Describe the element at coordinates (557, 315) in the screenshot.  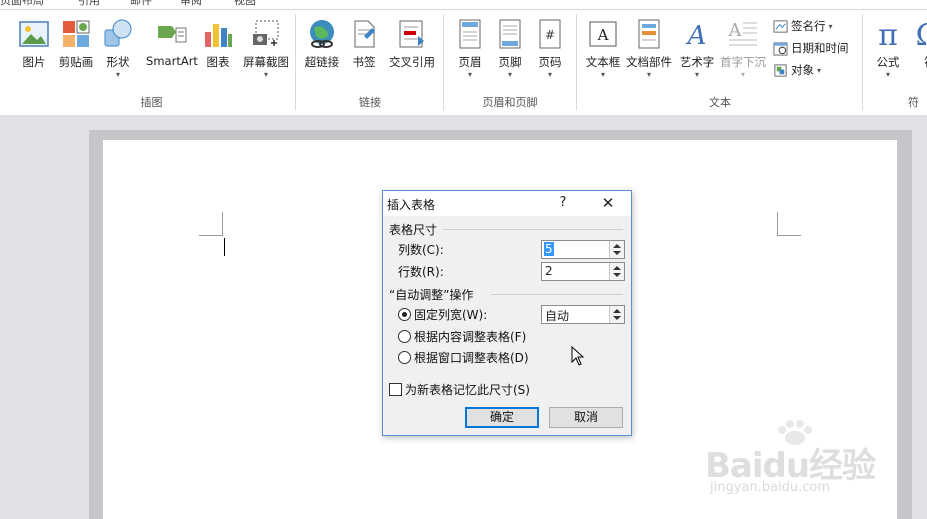
I see `fixed-width-value: 自动` at that location.